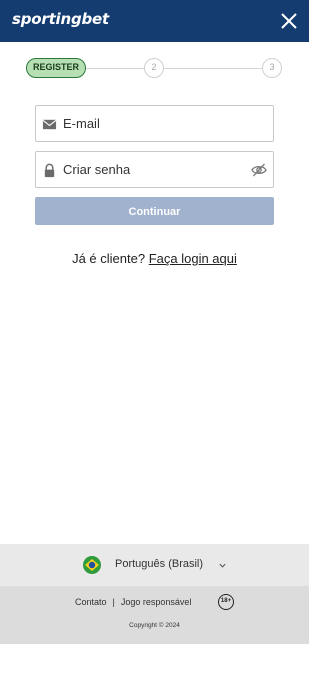 This screenshot has height=686, width=320. What do you see at coordinates (180, 68) in the screenshot?
I see `stepper-line` at bounding box center [180, 68].